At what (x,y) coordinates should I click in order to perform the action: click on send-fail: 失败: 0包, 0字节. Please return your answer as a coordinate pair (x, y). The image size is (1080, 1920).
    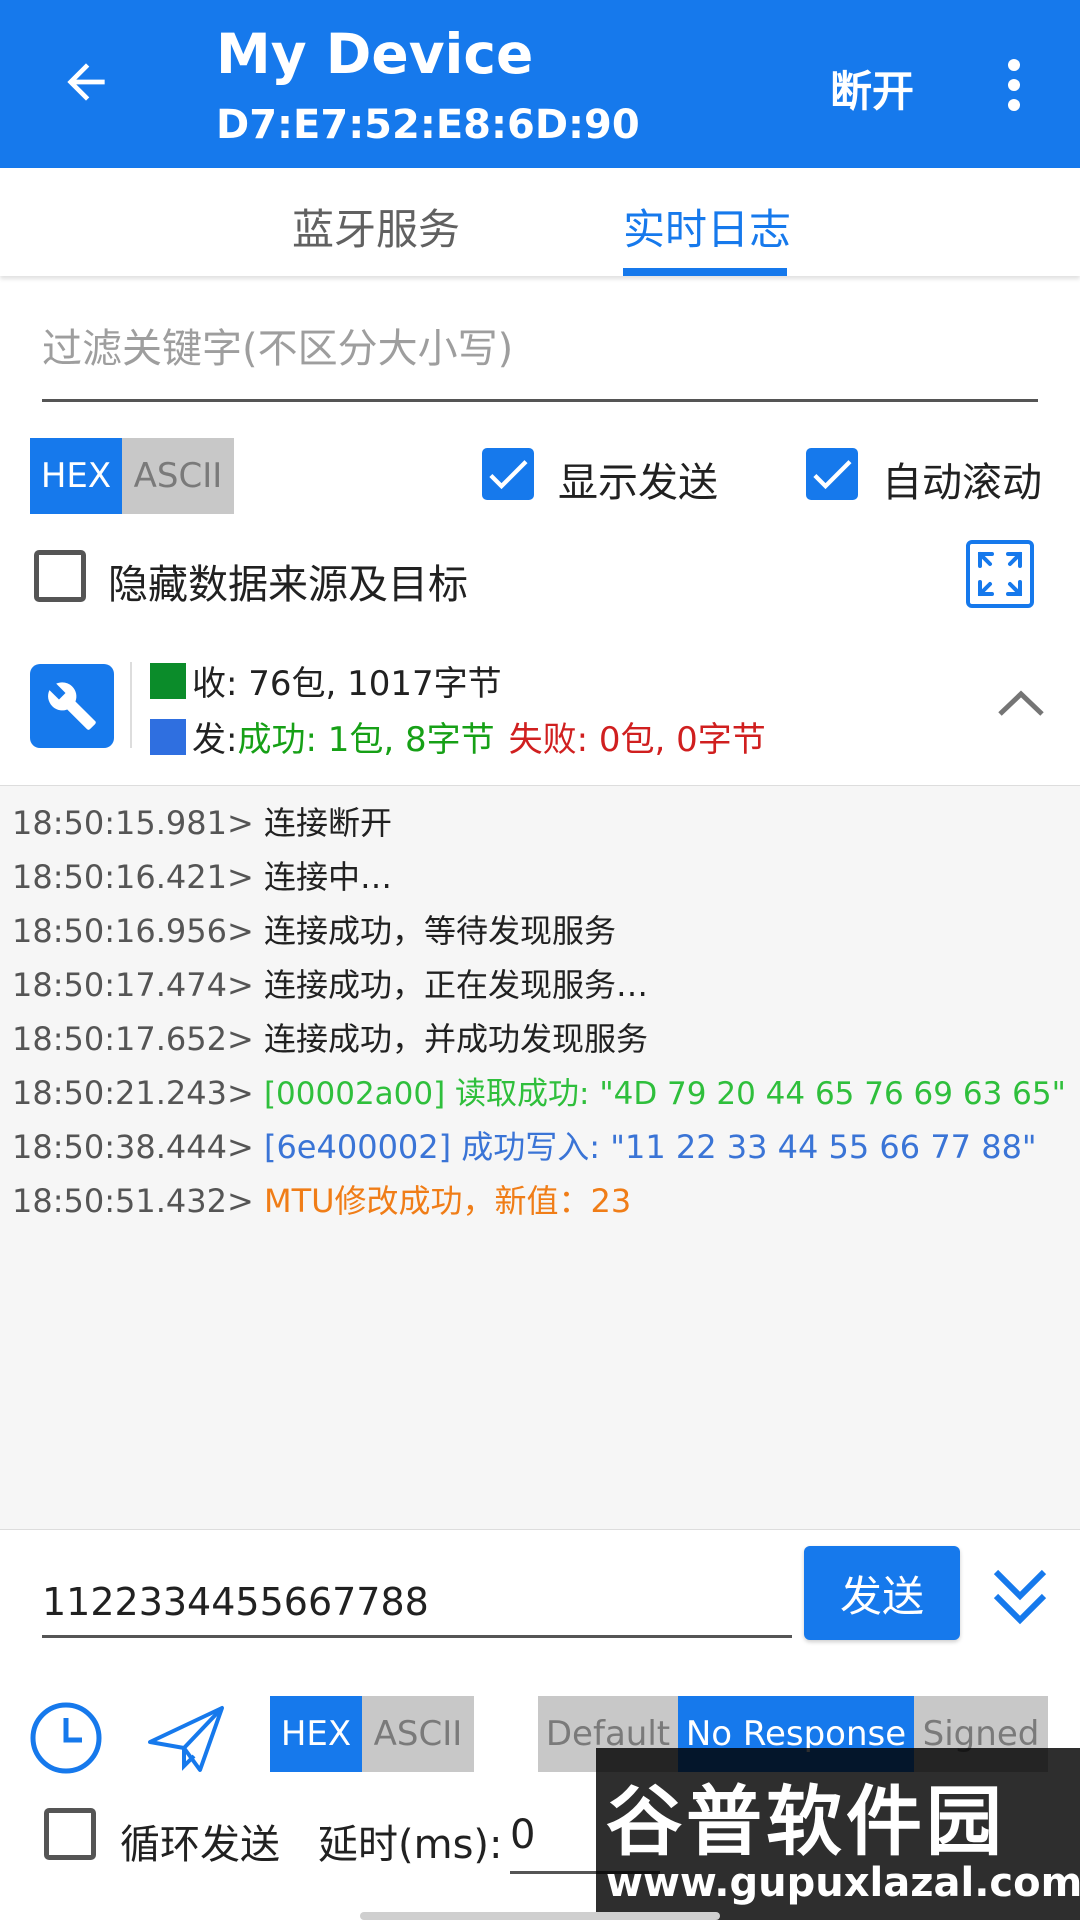
    Looking at the image, I should click on (637, 740).